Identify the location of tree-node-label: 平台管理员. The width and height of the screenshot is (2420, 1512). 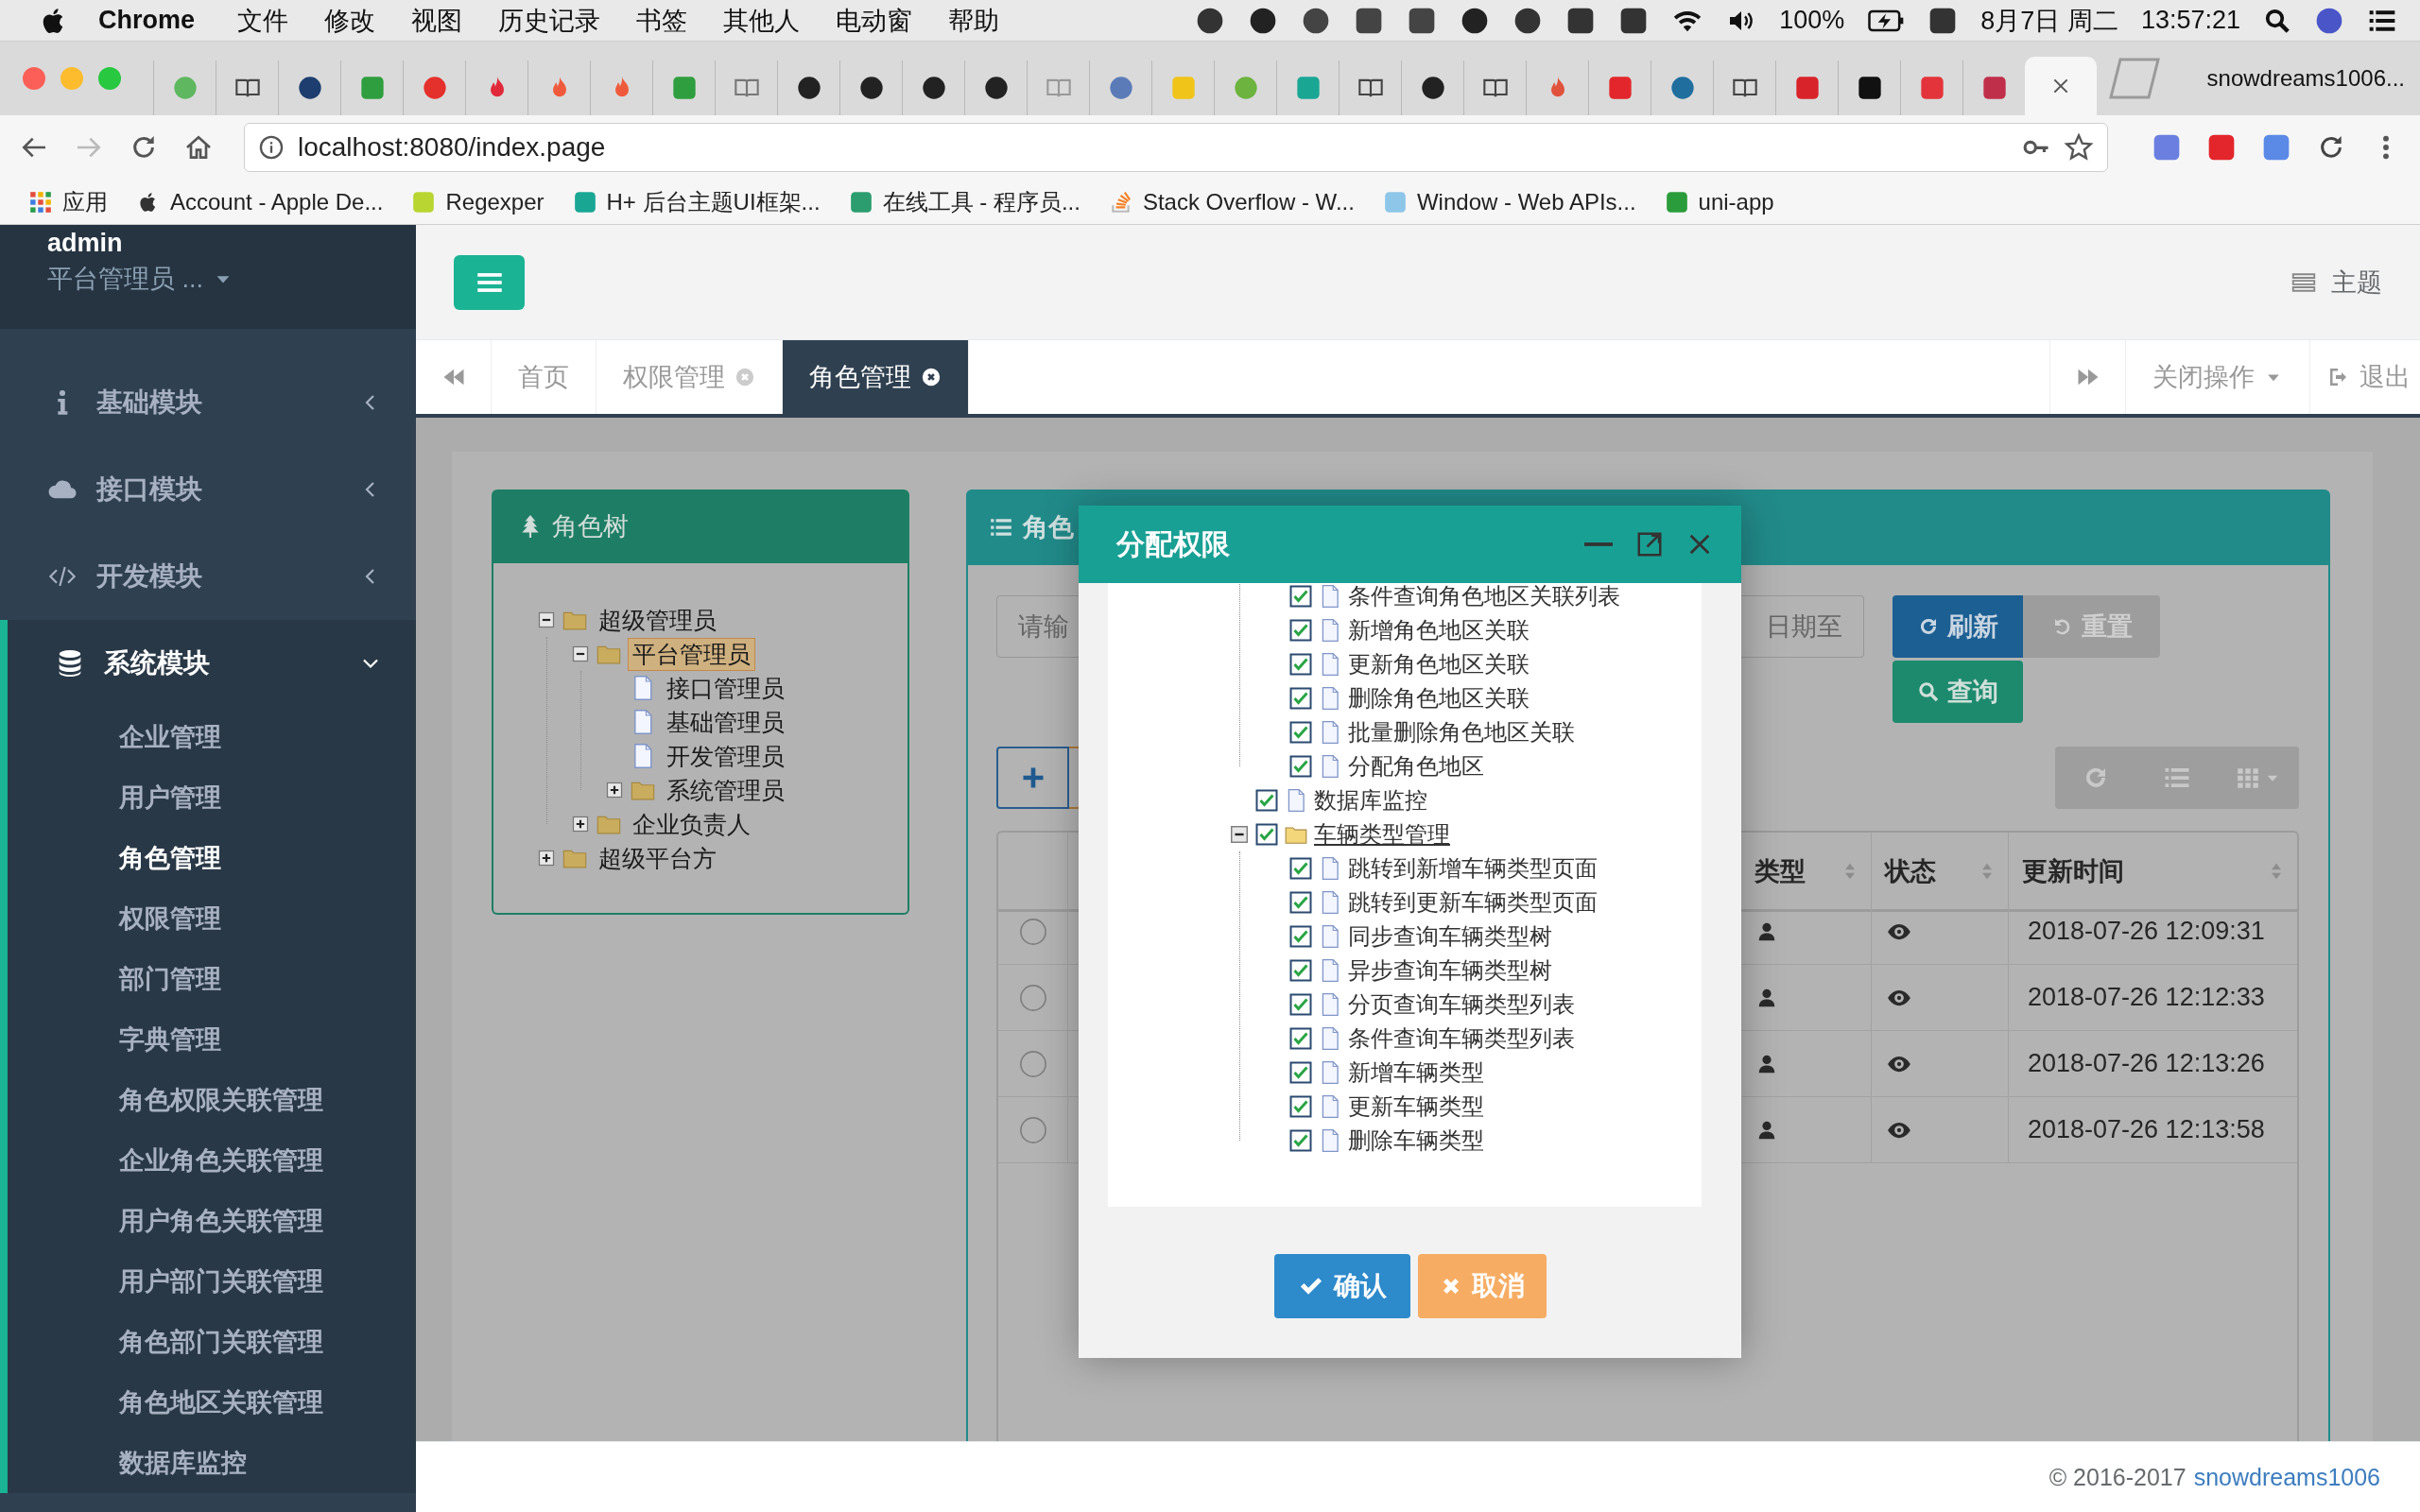
(691, 654).